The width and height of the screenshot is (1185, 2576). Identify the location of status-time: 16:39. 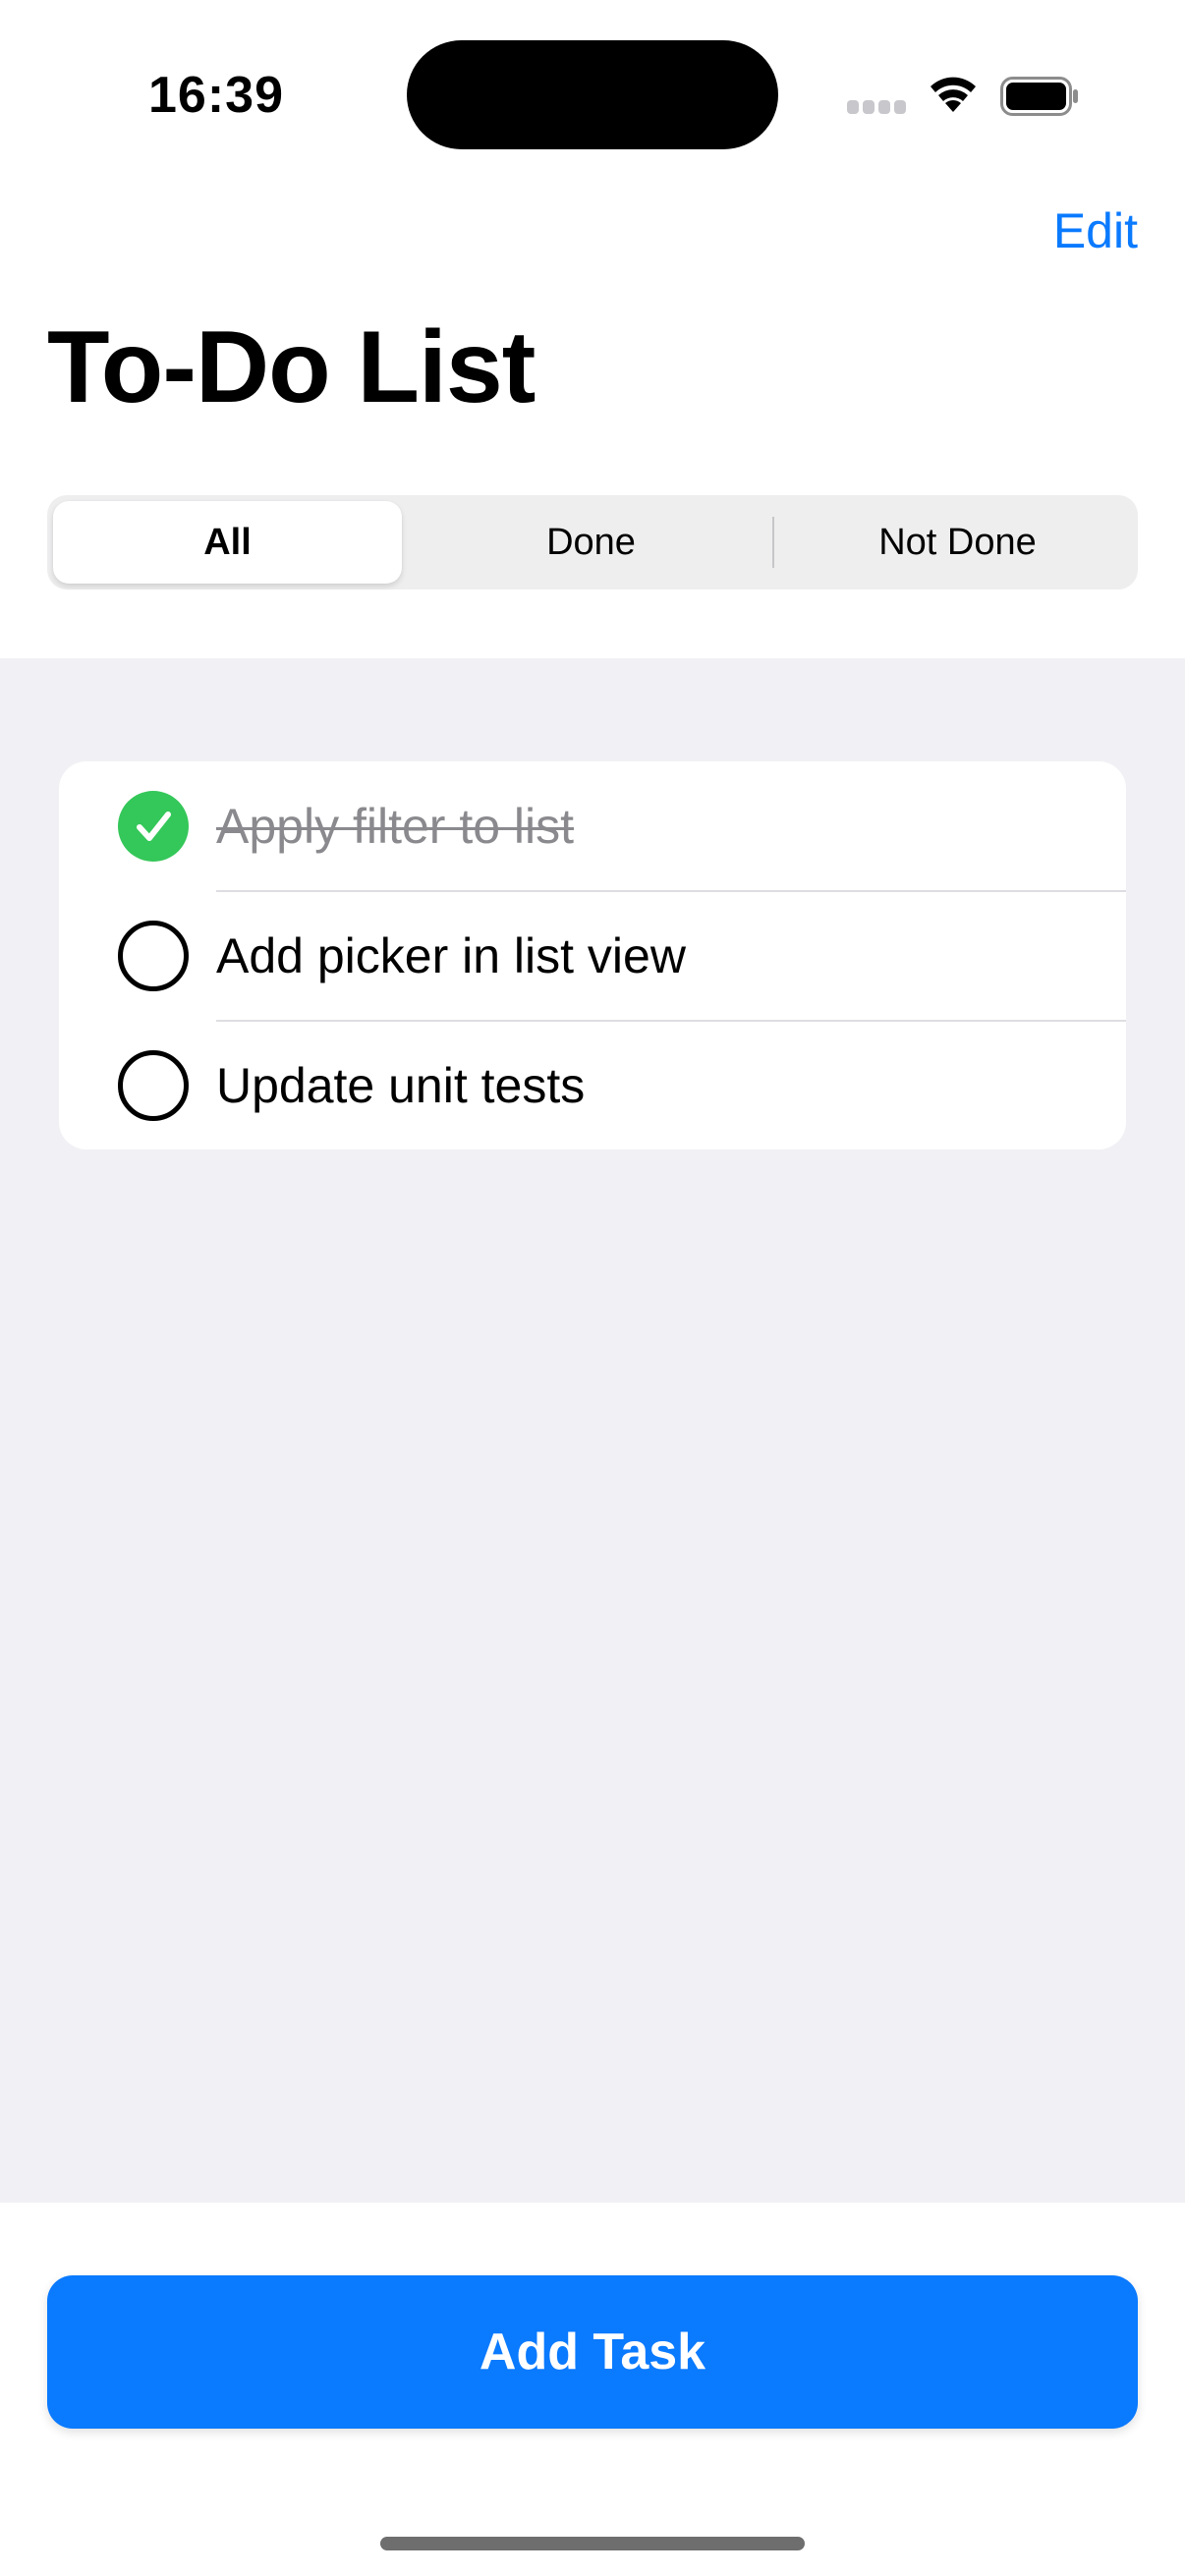
(216, 95).